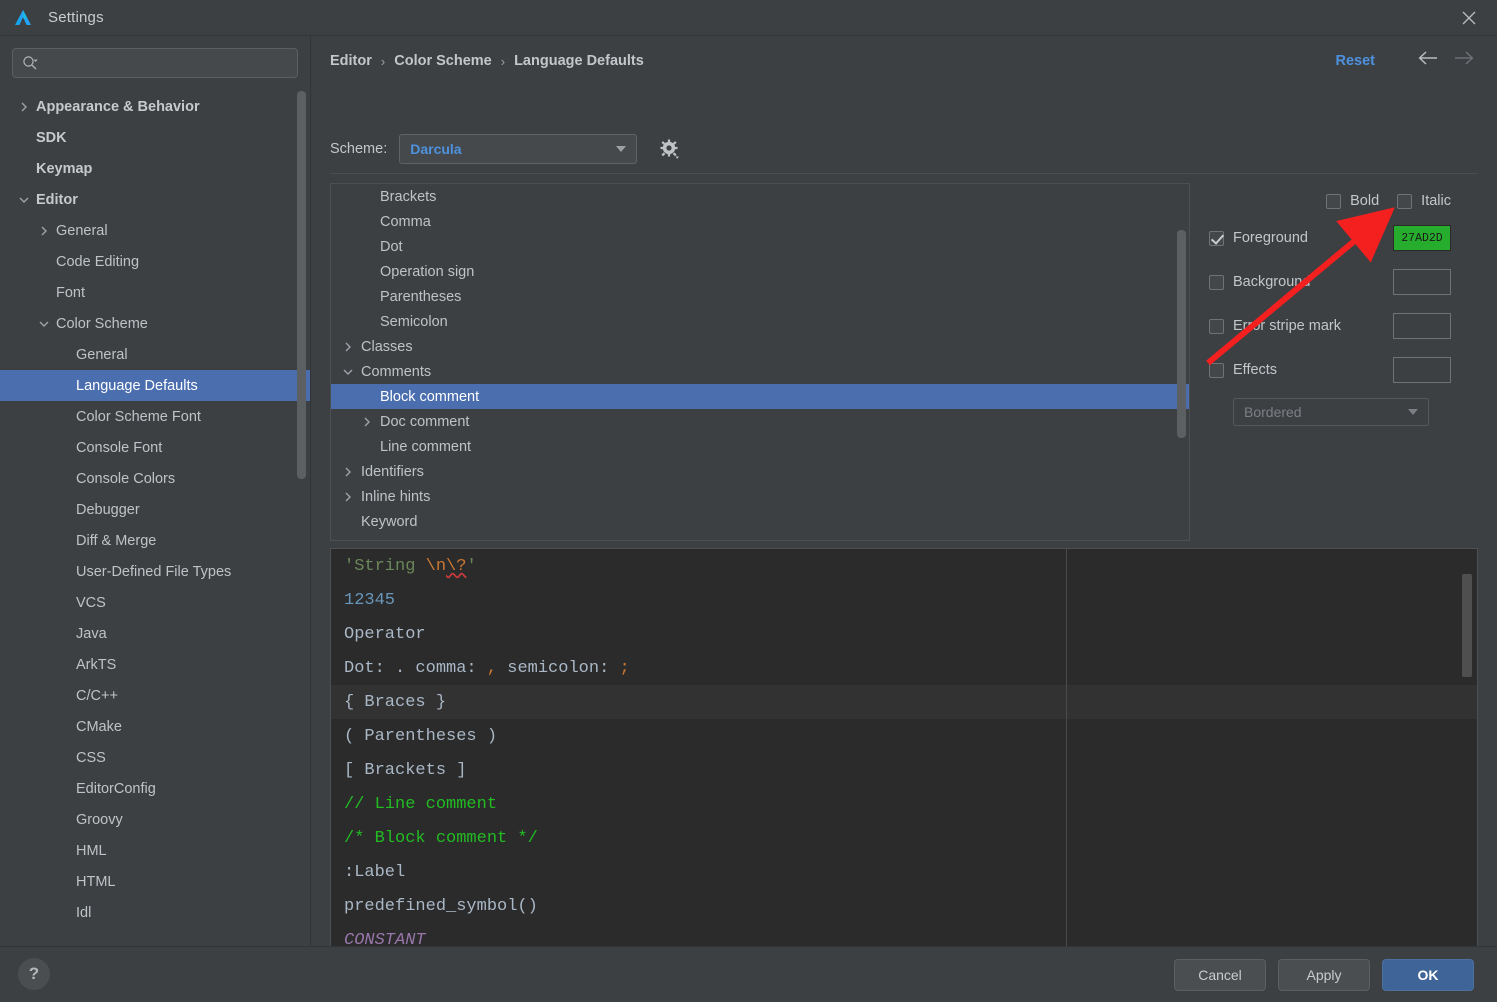 Image resolution: width=1497 pixels, height=1002 pixels. Describe the element at coordinates (155, 385) in the screenshot. I see `sidebar-item-language-defaults: Language Defaults` at that location.